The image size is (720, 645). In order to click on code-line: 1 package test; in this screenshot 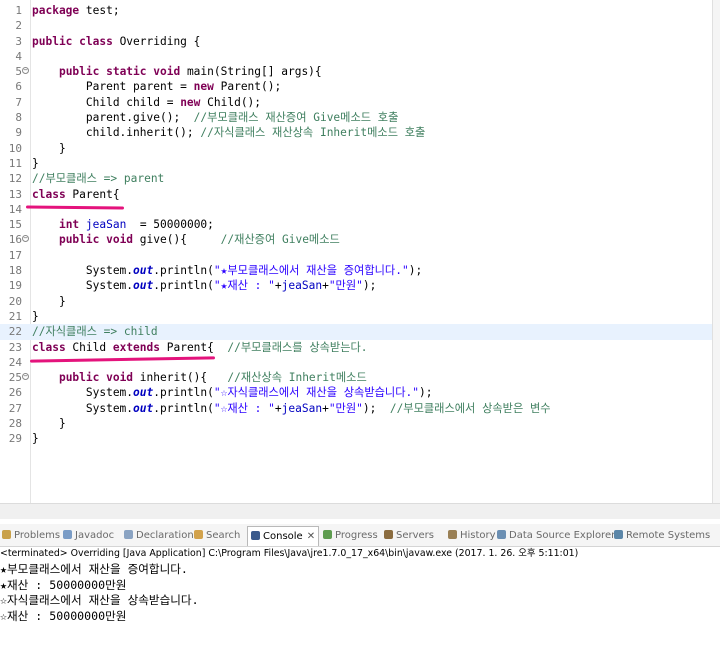, I will do `click(356, 10)`.